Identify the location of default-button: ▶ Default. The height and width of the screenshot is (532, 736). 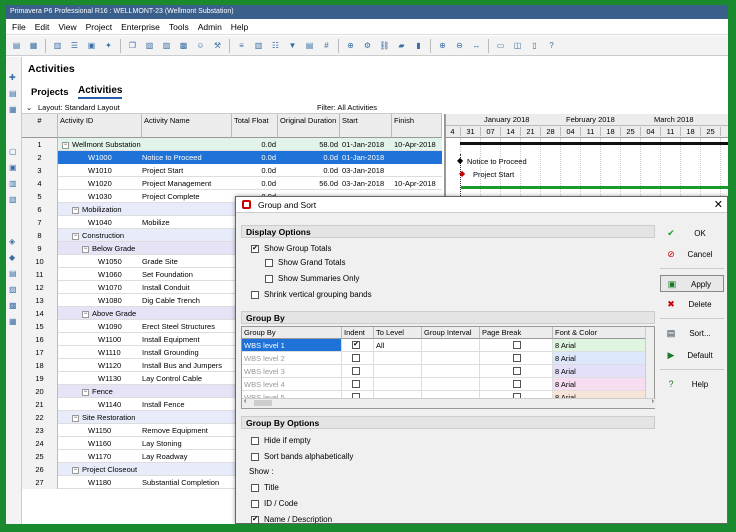
(692, 355).